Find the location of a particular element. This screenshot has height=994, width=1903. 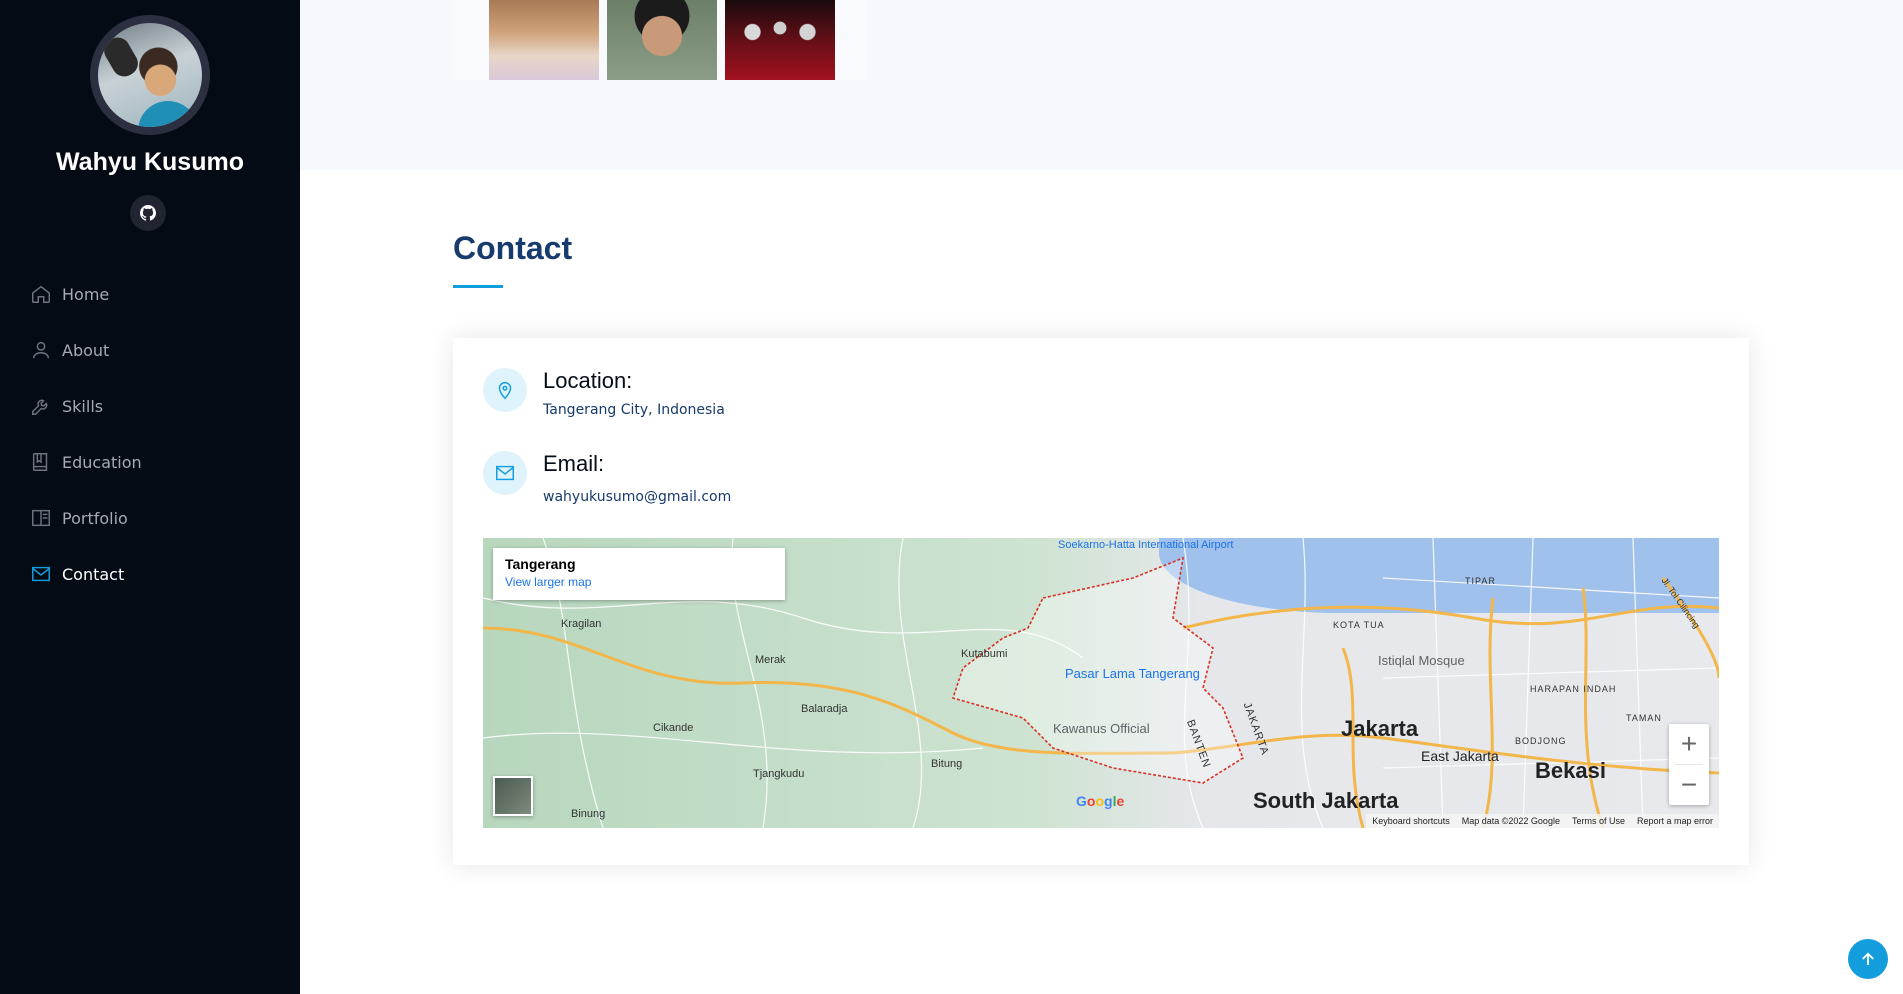

map-label: Kragilan is located at coordinates (581, 624).